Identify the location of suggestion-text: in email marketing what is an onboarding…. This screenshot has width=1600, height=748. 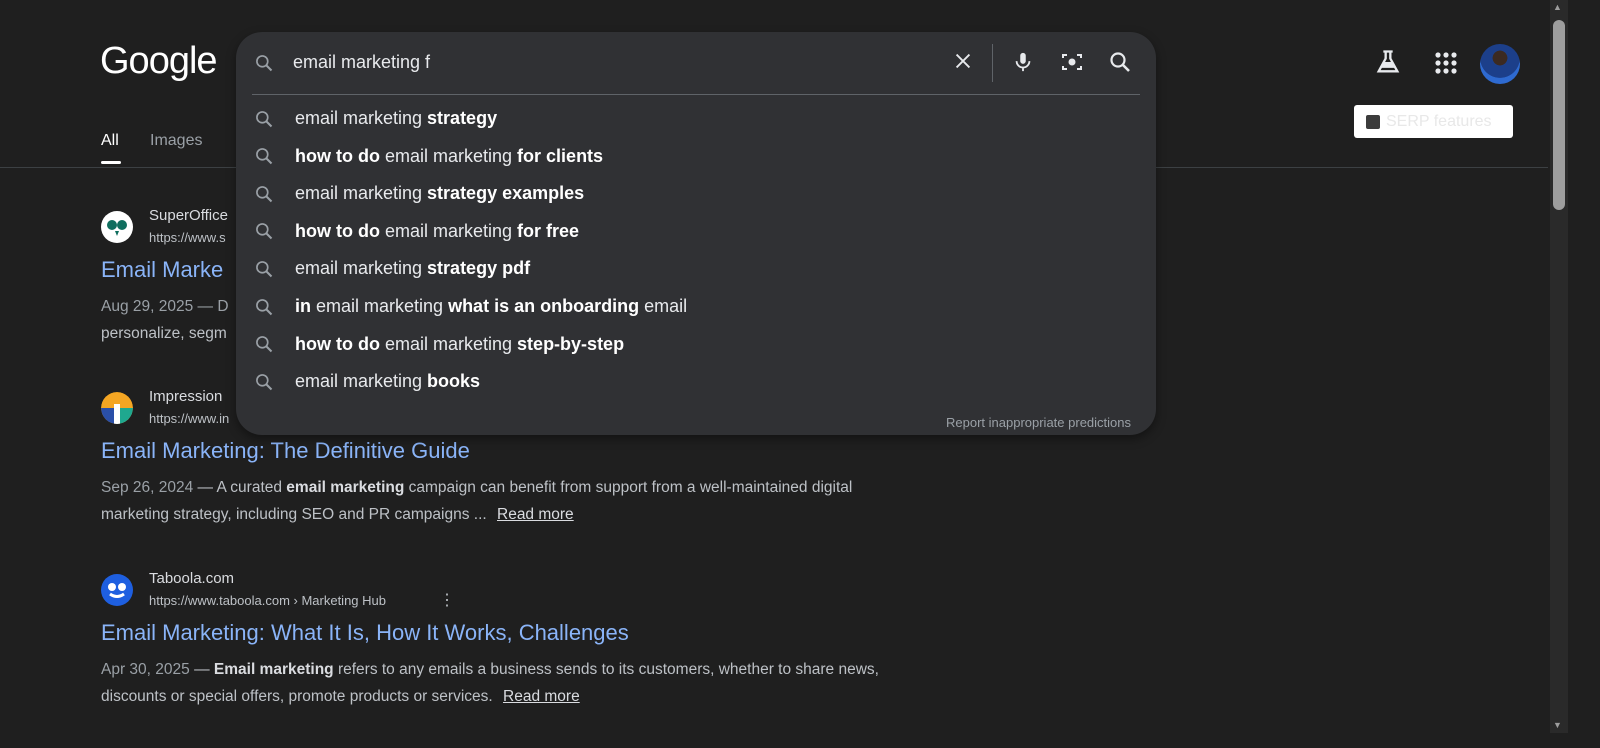
(491, 306).